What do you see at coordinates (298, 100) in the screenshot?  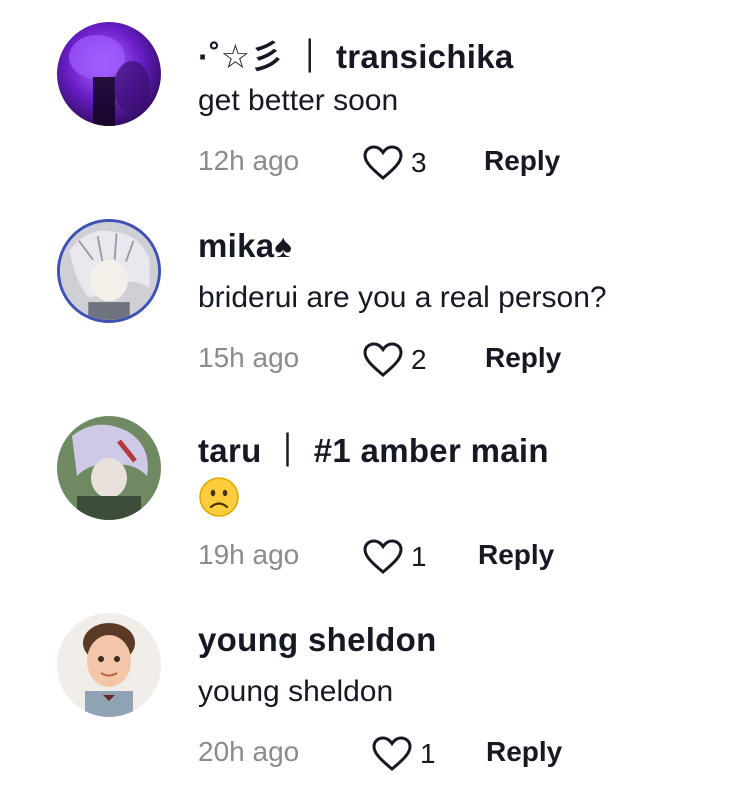 I see `comment-text: get better soon` at bounding box center [298, 100].